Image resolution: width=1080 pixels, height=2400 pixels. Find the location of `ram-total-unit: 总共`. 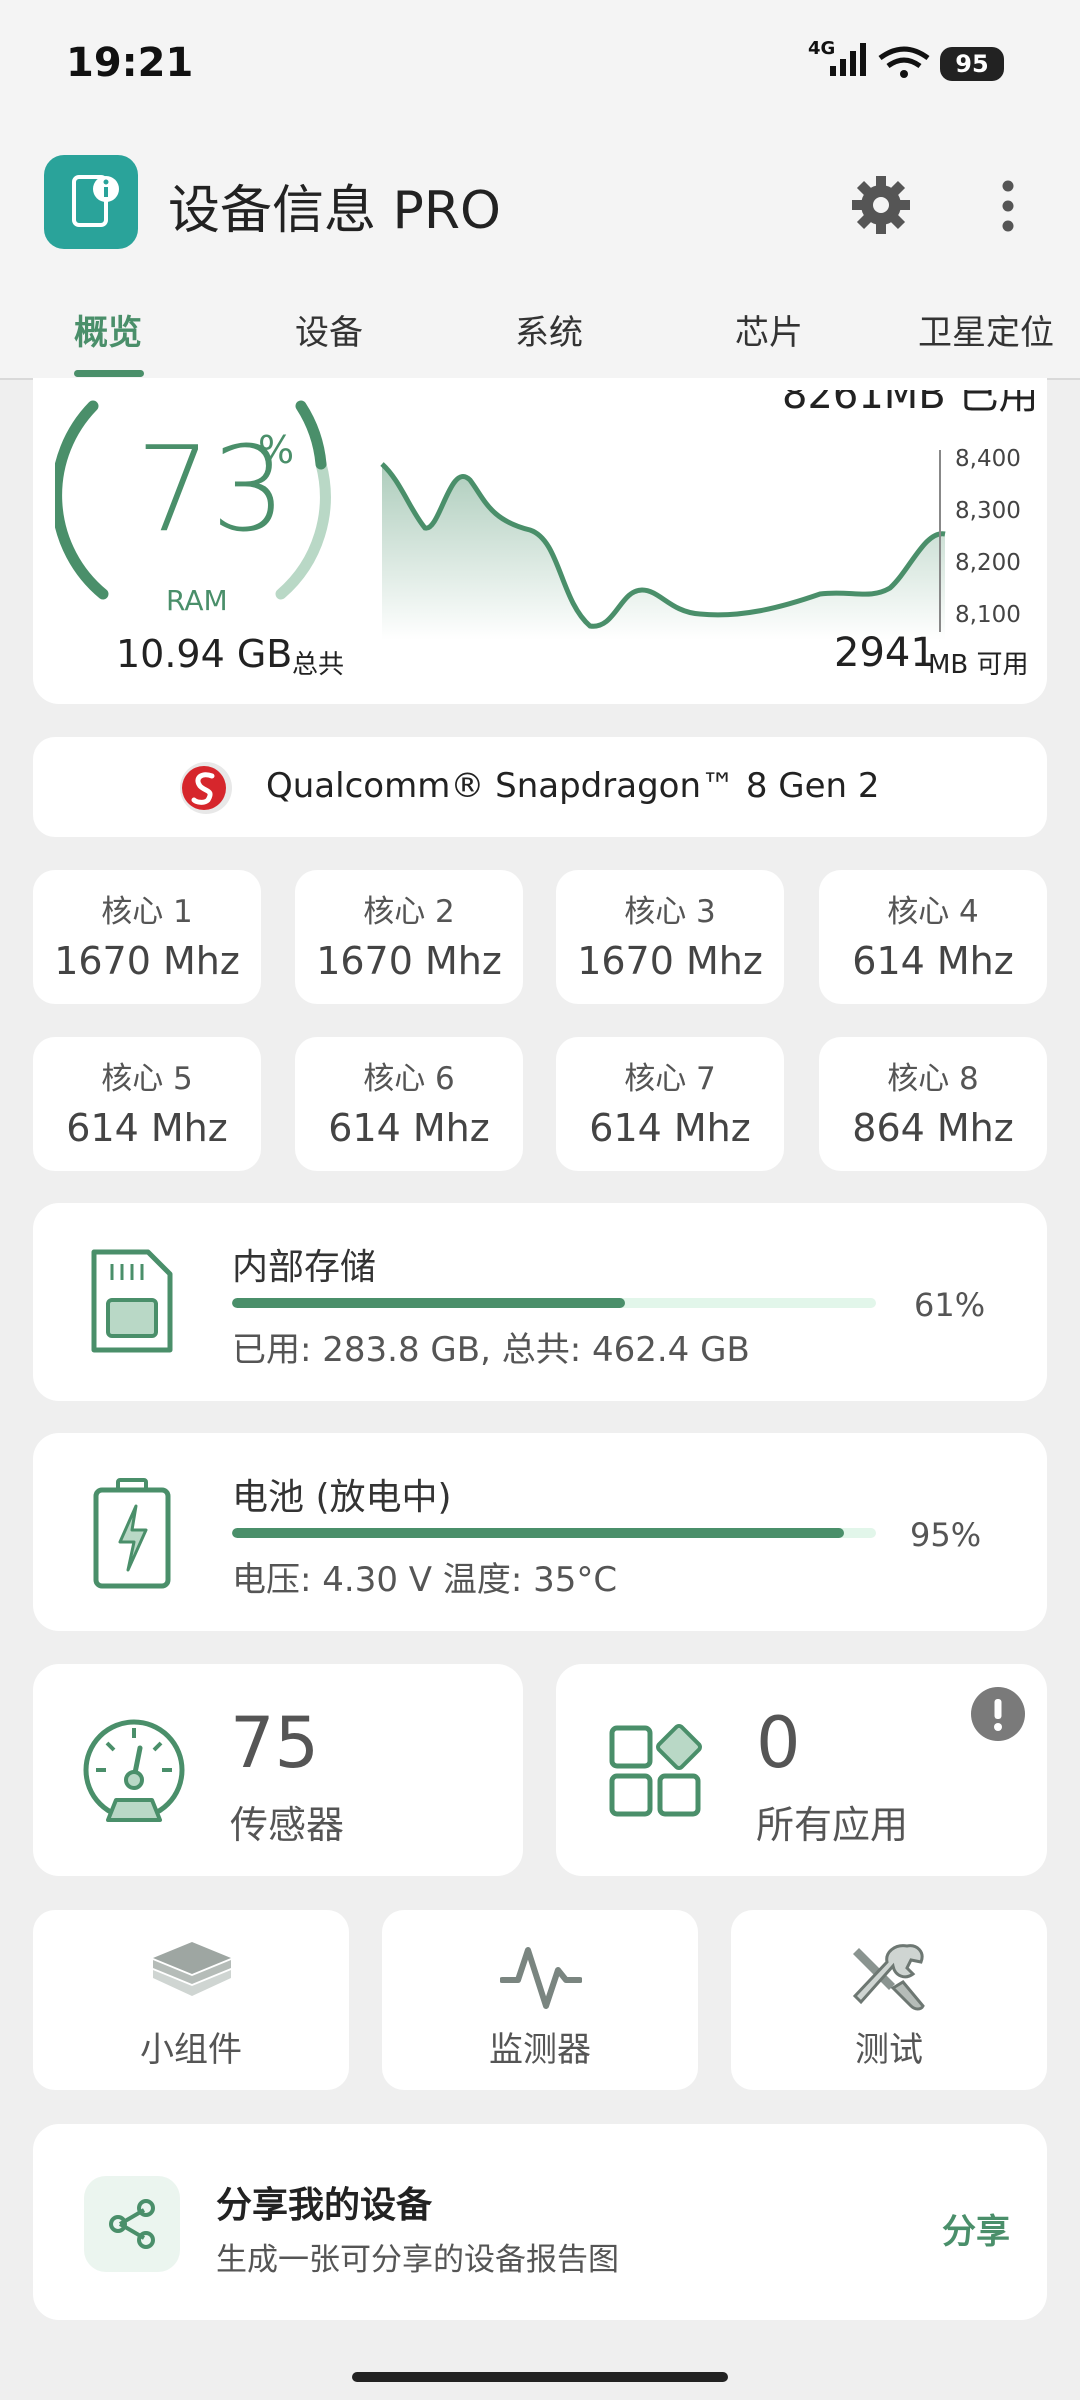

ram-total-unit: 总共 is located at coordinates (318, 665).